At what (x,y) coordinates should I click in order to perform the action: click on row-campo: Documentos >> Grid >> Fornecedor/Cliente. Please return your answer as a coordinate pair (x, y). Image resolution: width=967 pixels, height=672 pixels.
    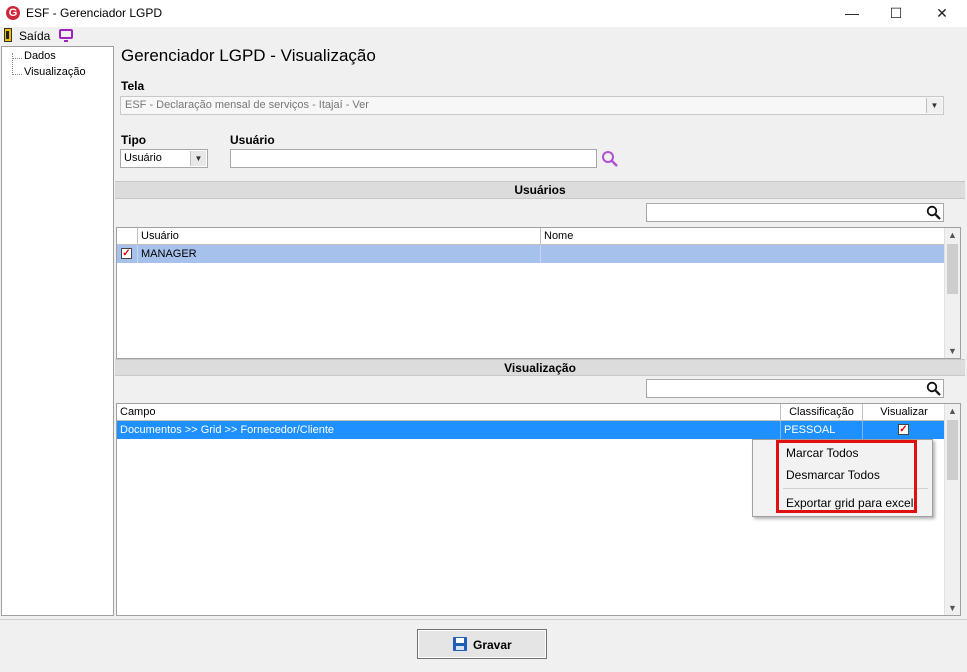
    Looking at the image, I should click on (227, 430).